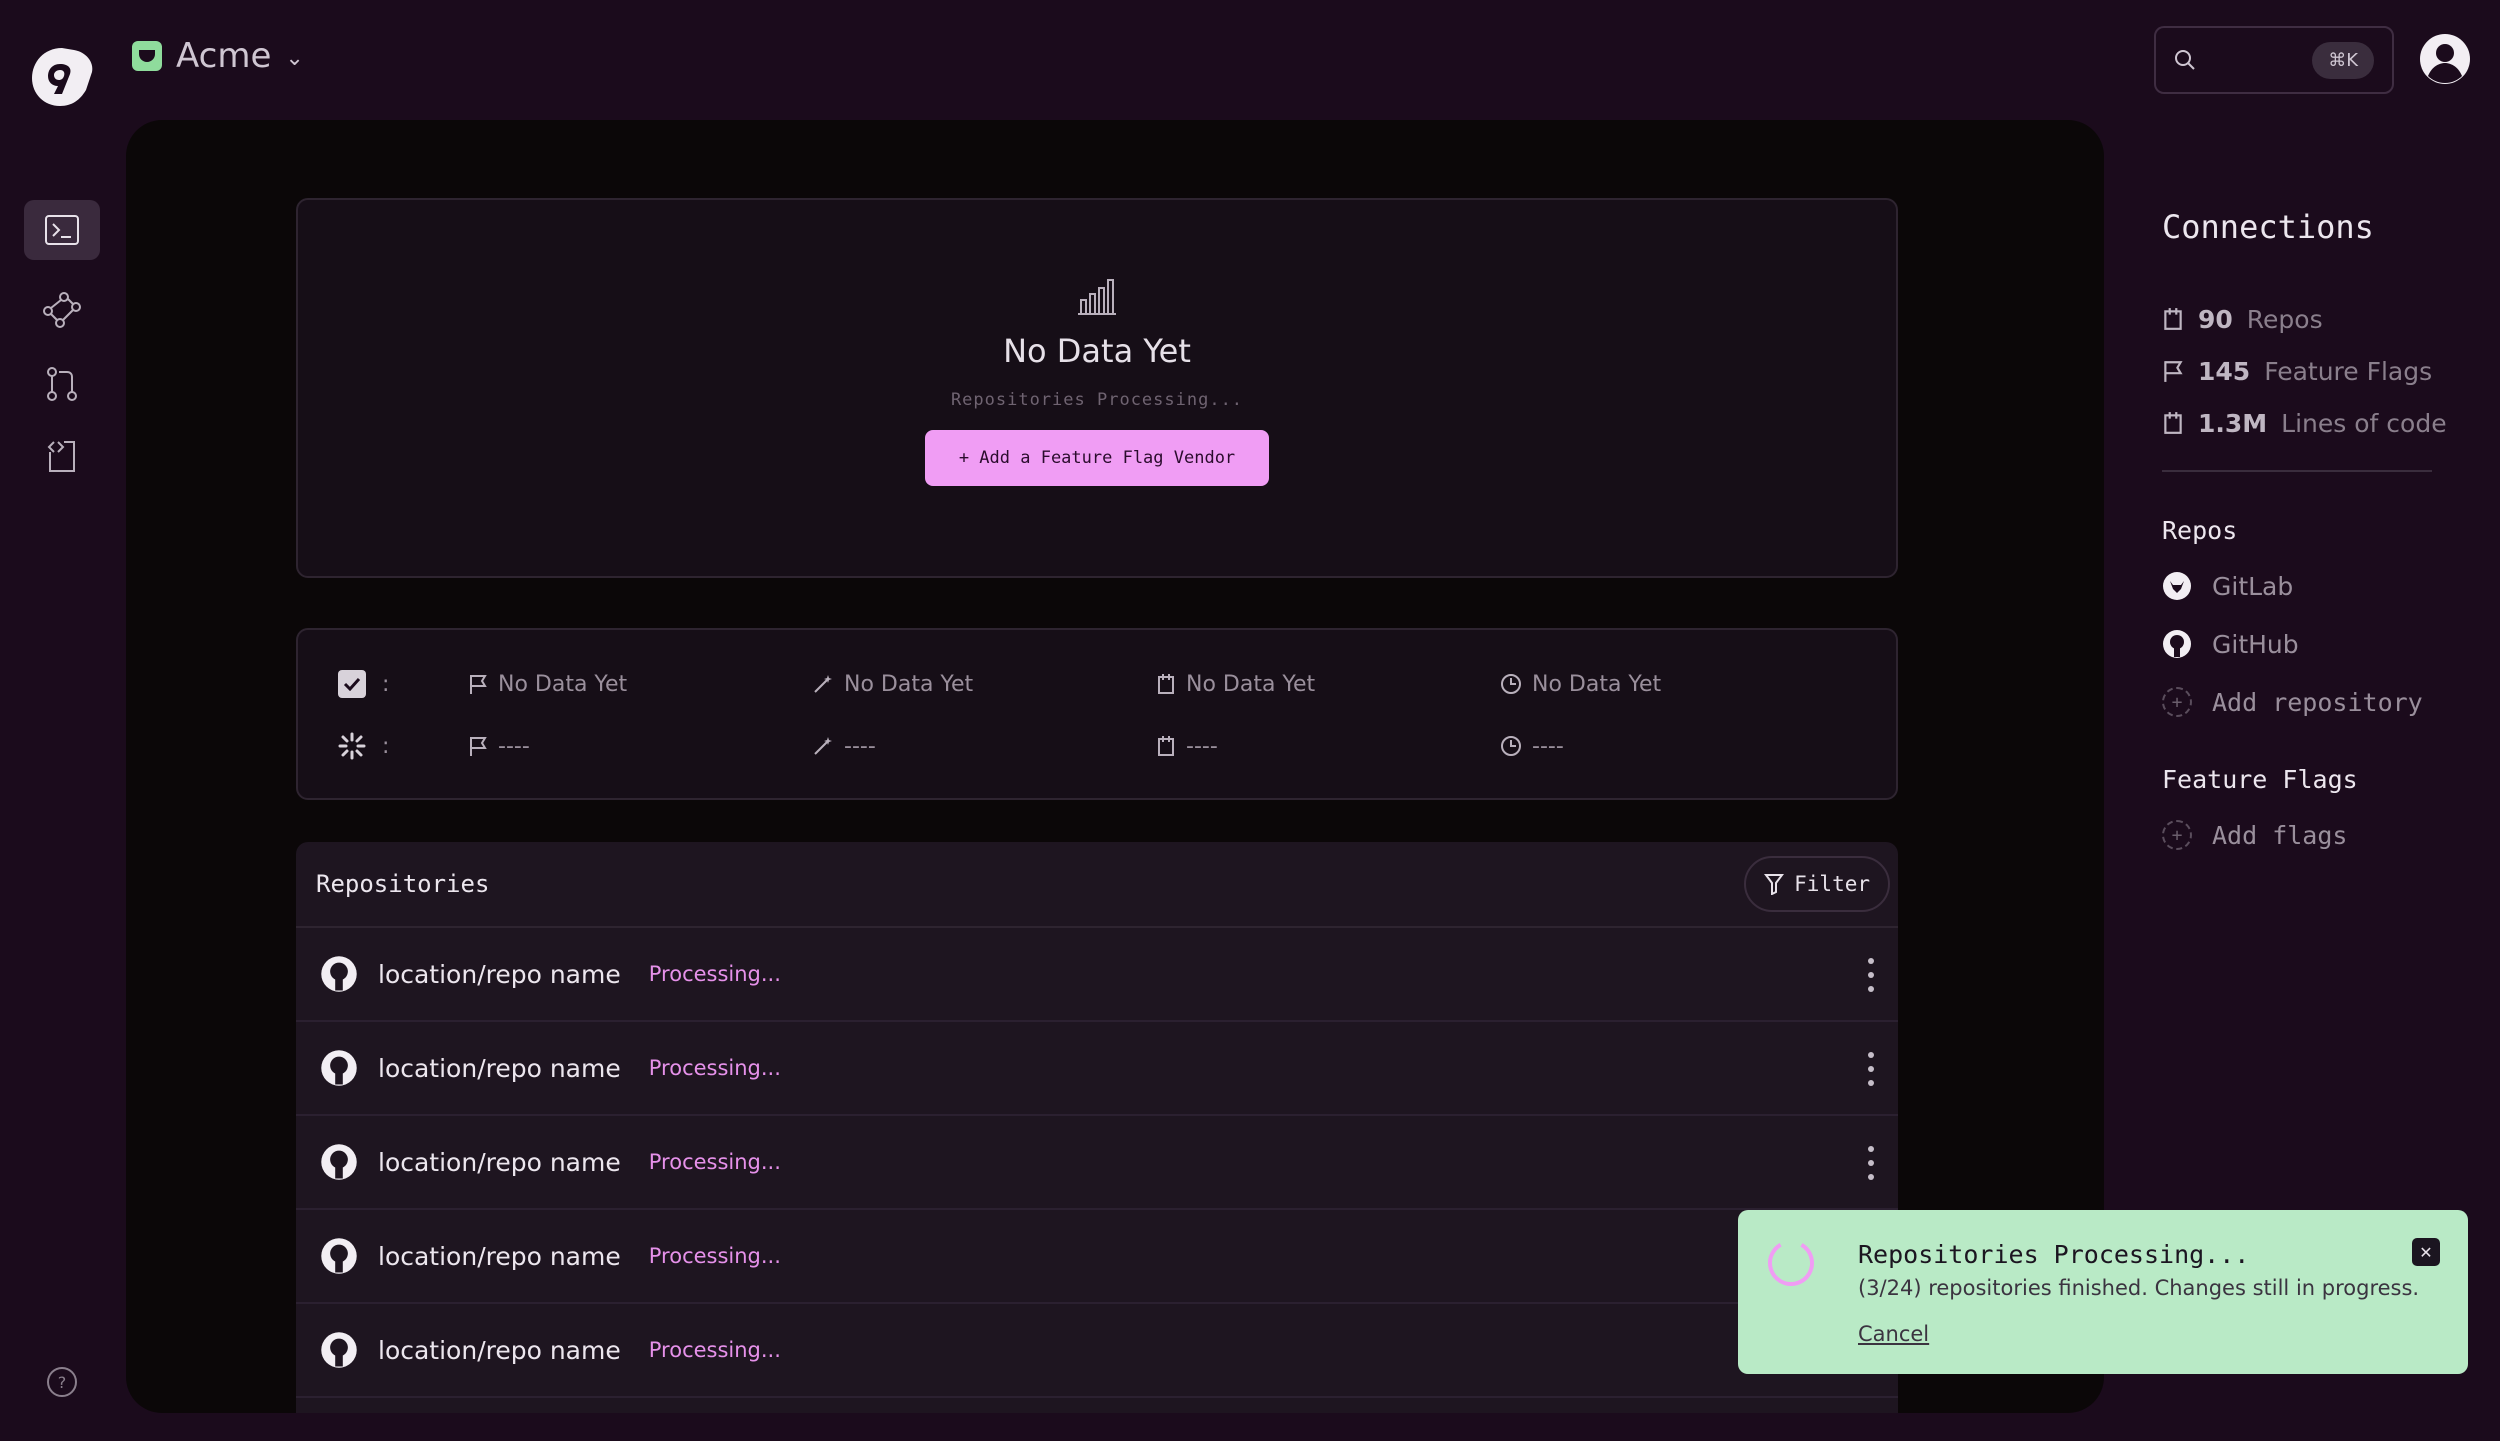 This screenshot has height=1441, width=2500. Describe the element at coordinates (1097, 746) in the screenshot. I see `stats-row: : ---- ---- ---- ----` at that location.